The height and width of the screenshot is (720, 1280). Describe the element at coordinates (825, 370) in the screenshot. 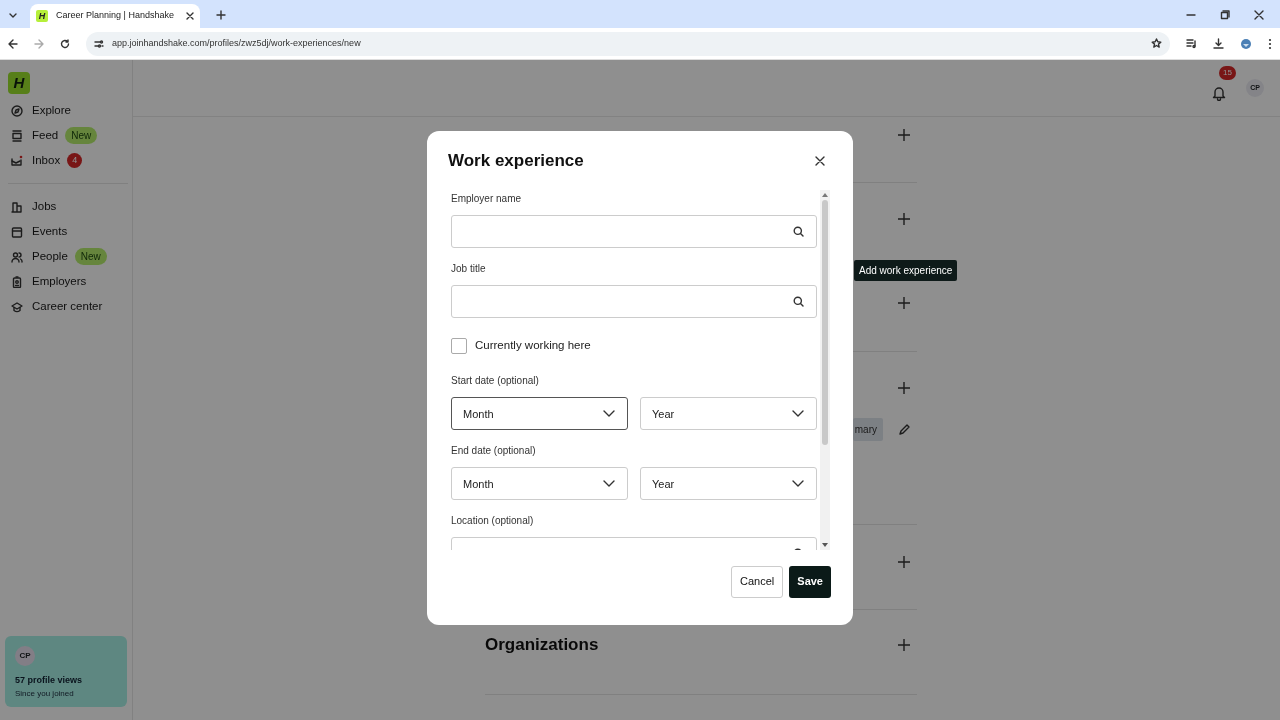

I see `scrollbar` at that location.